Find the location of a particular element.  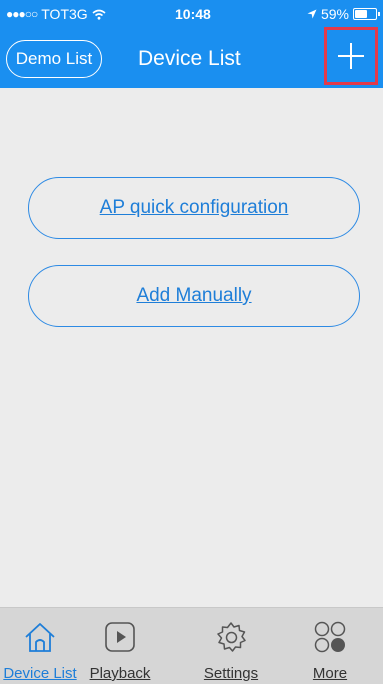

battery-percent: 59% is located at coordinates (334, 14).